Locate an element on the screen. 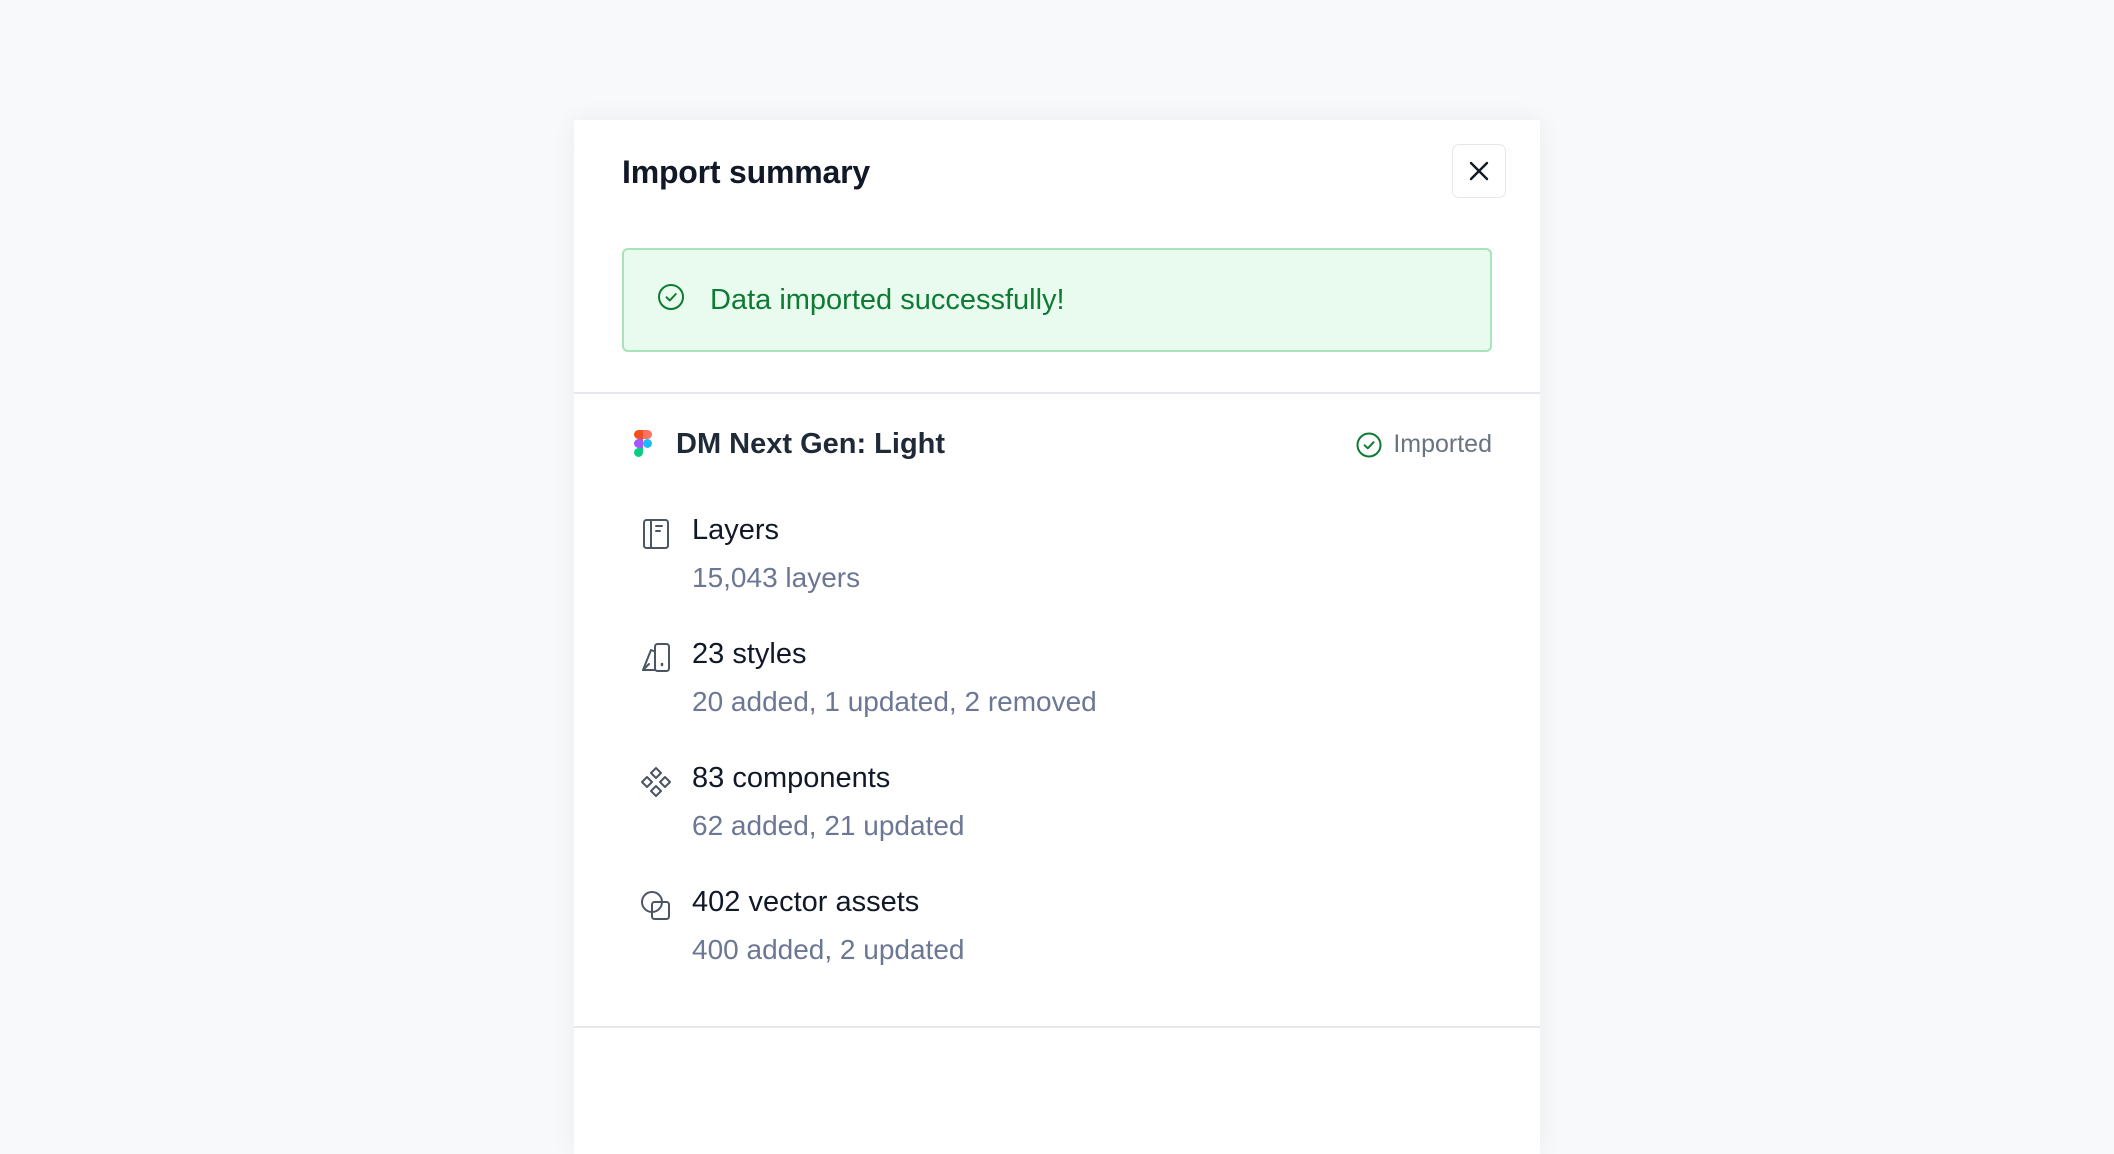 Image resolution: width=2114 pixels, height=1154 pixels. item-subtitle: 20 added, 1 updated, 2 removed is located at coordinates (894, 701).